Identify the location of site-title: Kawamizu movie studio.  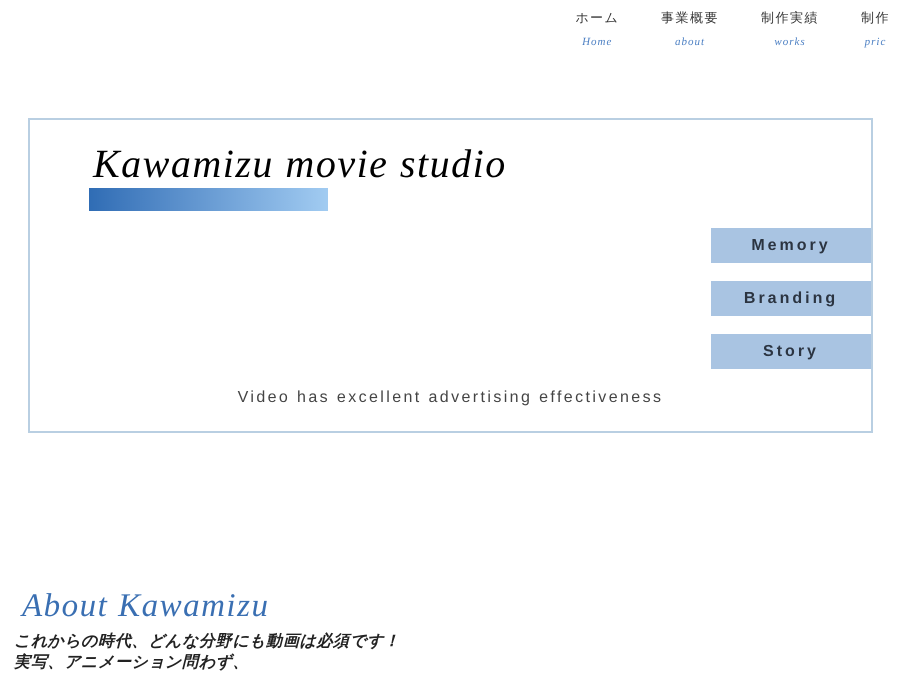
(300, 164).